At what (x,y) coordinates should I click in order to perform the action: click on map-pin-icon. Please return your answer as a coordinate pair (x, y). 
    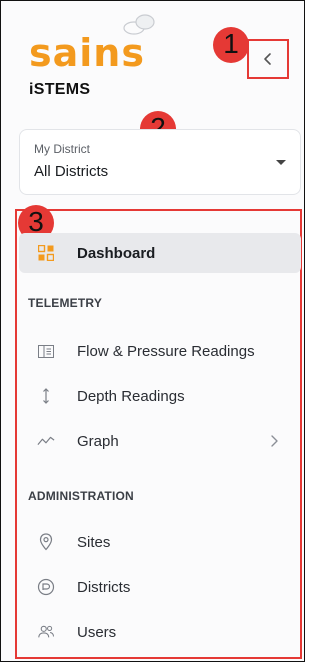
    Looking at the image, I should click on (46, 542).